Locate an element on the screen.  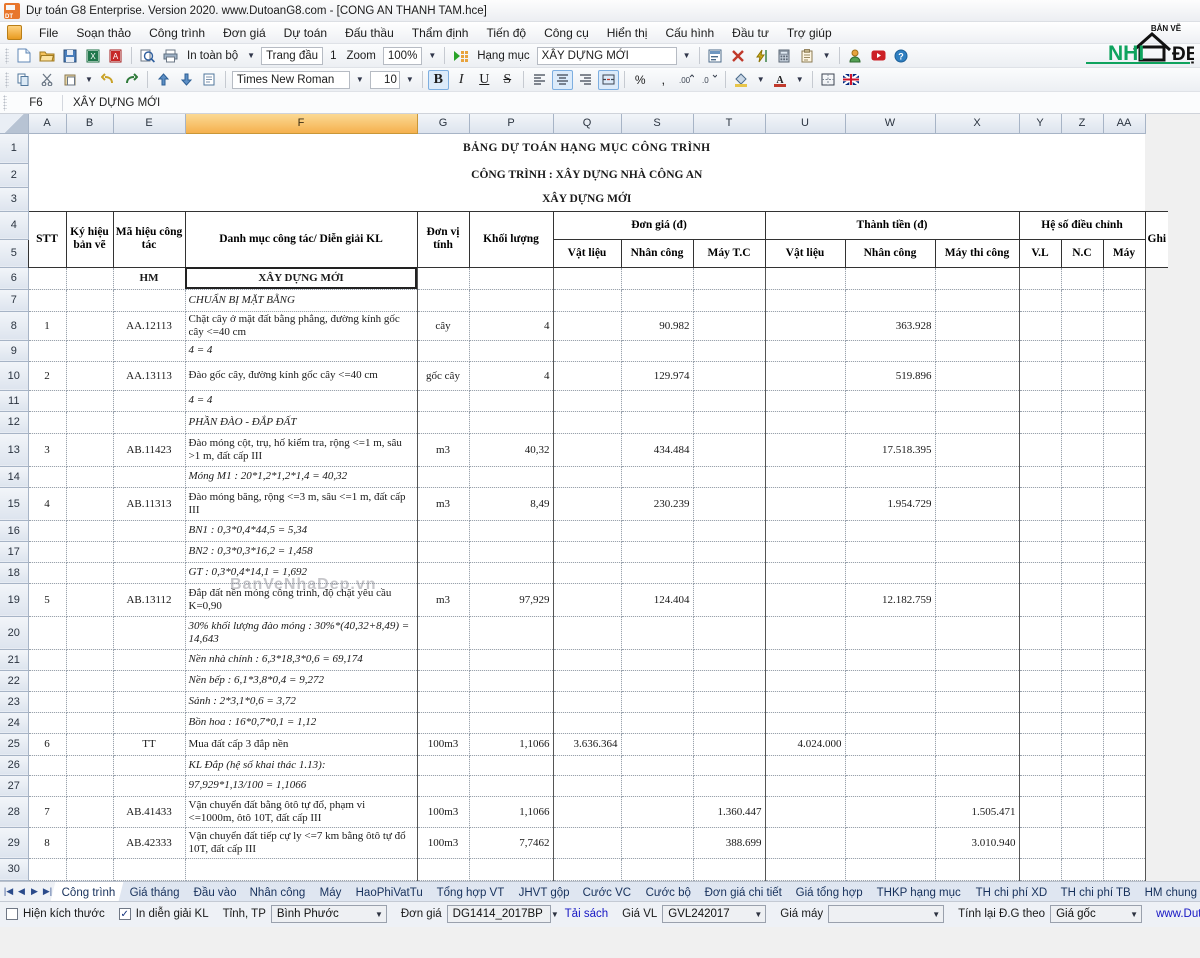
sheet-tab-12: THKP hạng mục is located at coordinates (919, 891).